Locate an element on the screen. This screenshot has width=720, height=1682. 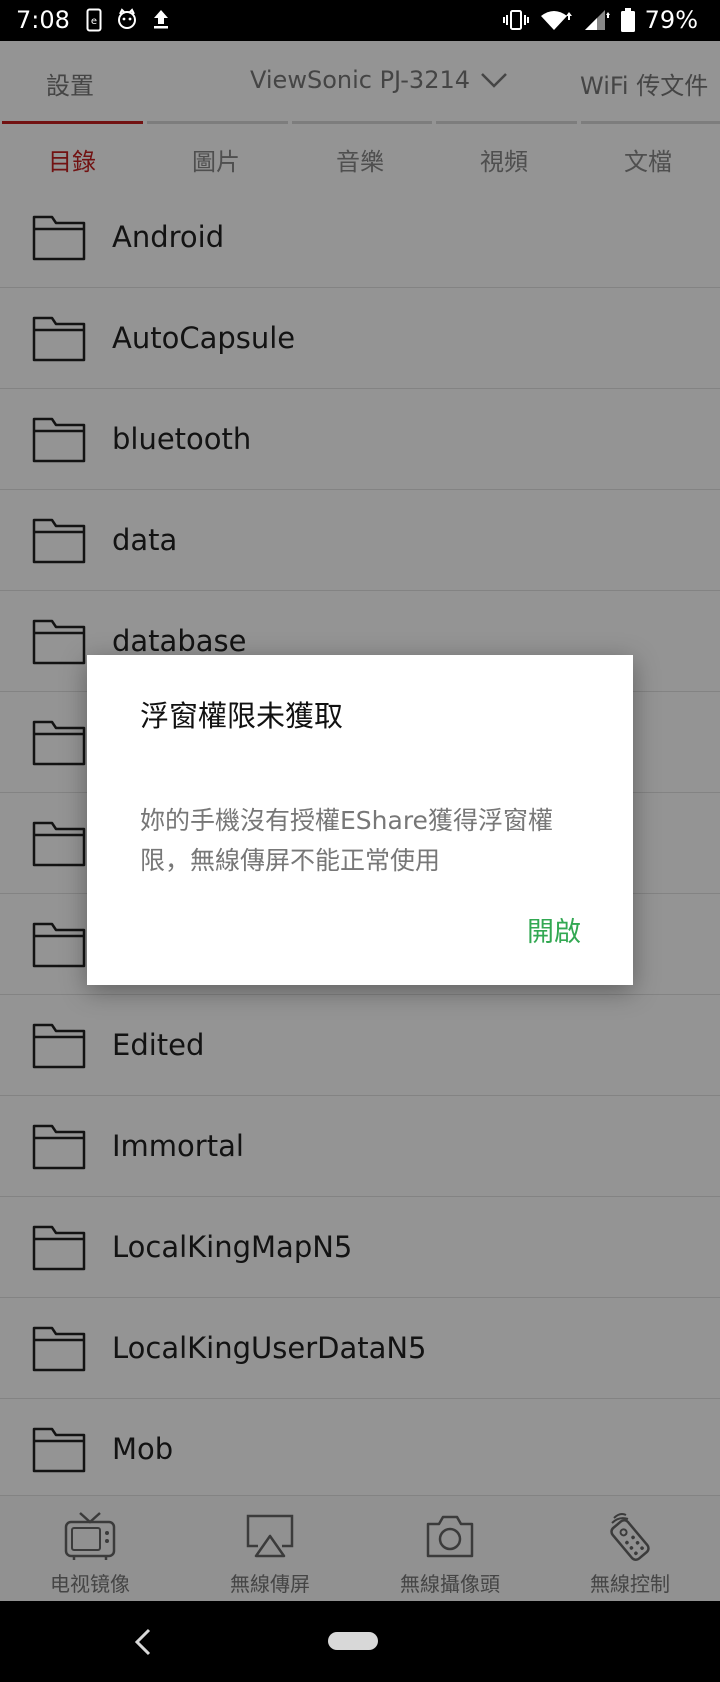
back-icon is located at coordinates (143, 1642).